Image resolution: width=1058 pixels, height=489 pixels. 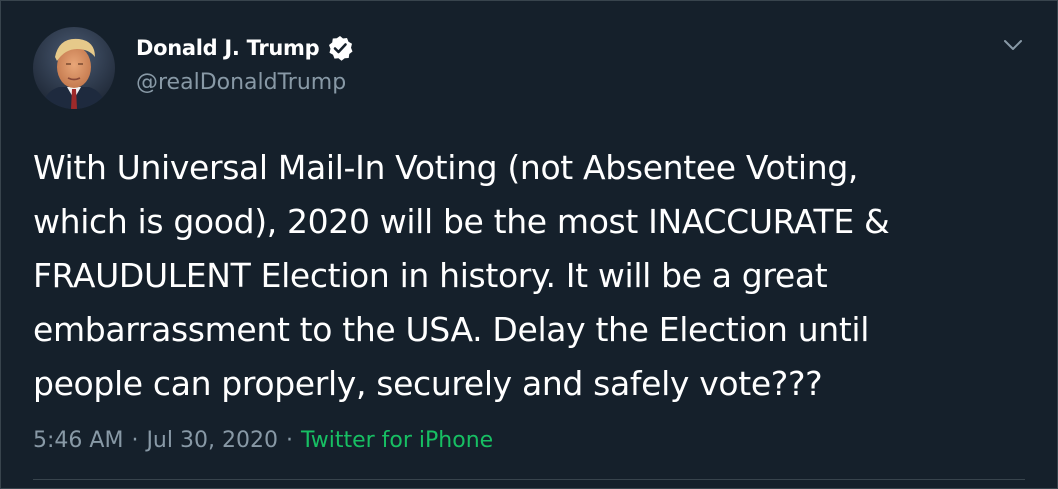 I want to click on divider, so click(x=529, y=479).